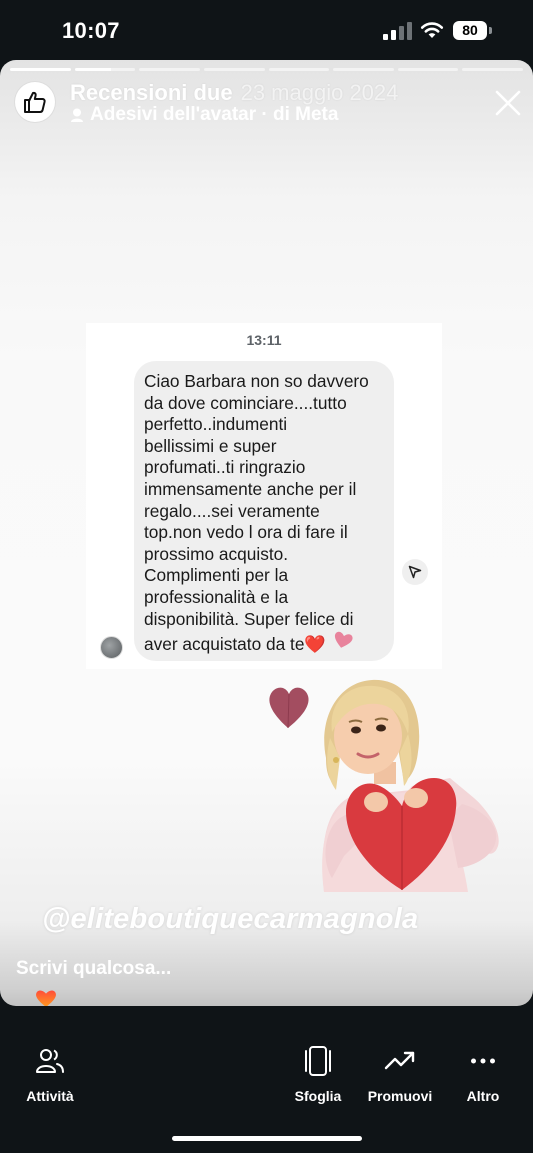 This screenshot has width=533, height=1153. I want to click on home-indicator, so click(267, 1138).